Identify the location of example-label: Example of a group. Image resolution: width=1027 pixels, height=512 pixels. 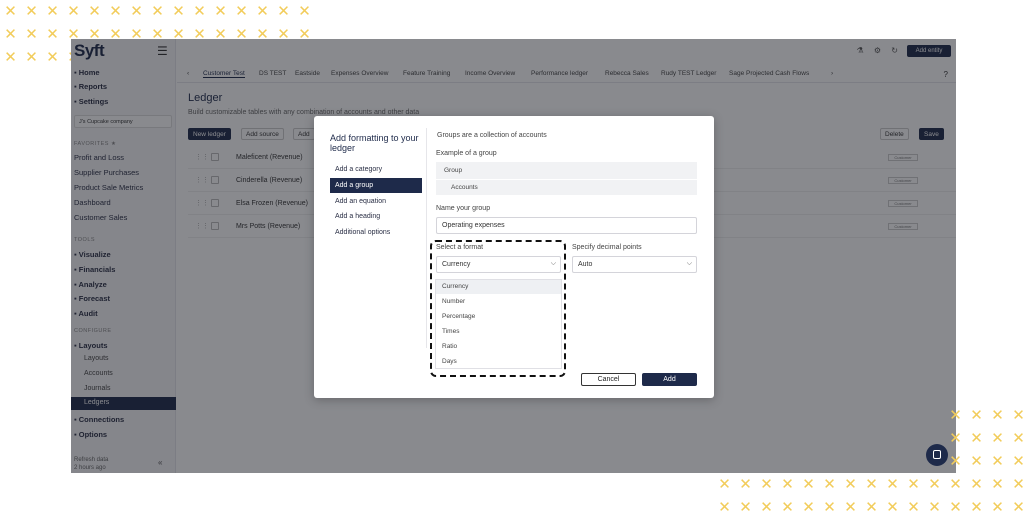
(466, 153).